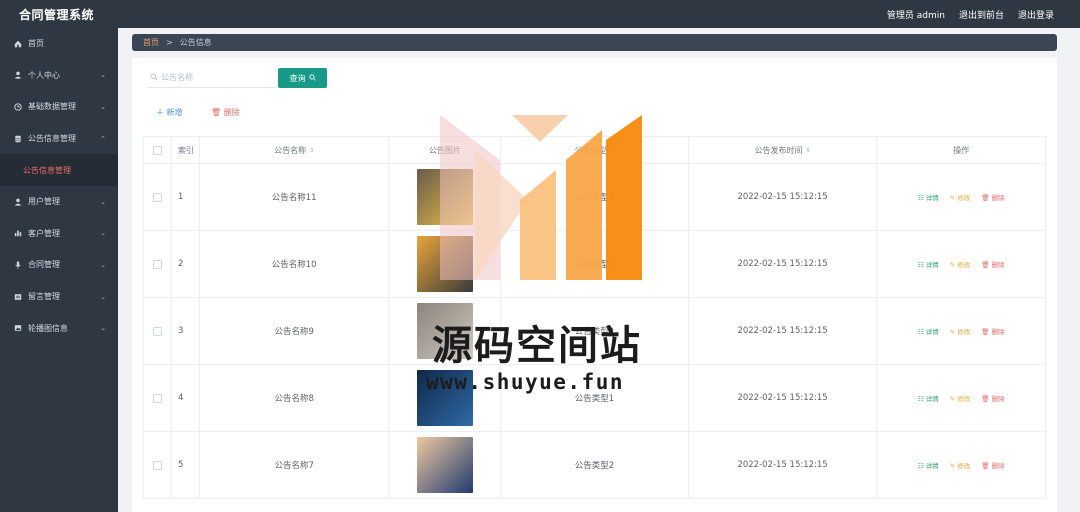  I want to click on bar-chart-icon, so click(18, 233).